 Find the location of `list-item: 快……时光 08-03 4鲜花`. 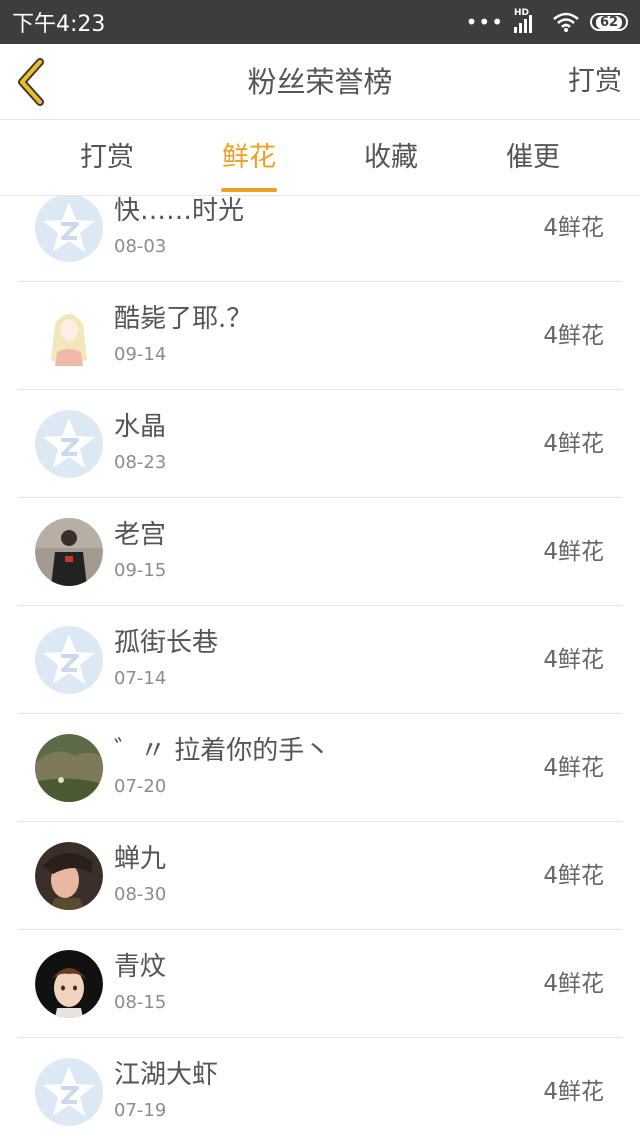

list-item: 快……时光 08-03 4鲜花 is located at coordinates (320, 239).